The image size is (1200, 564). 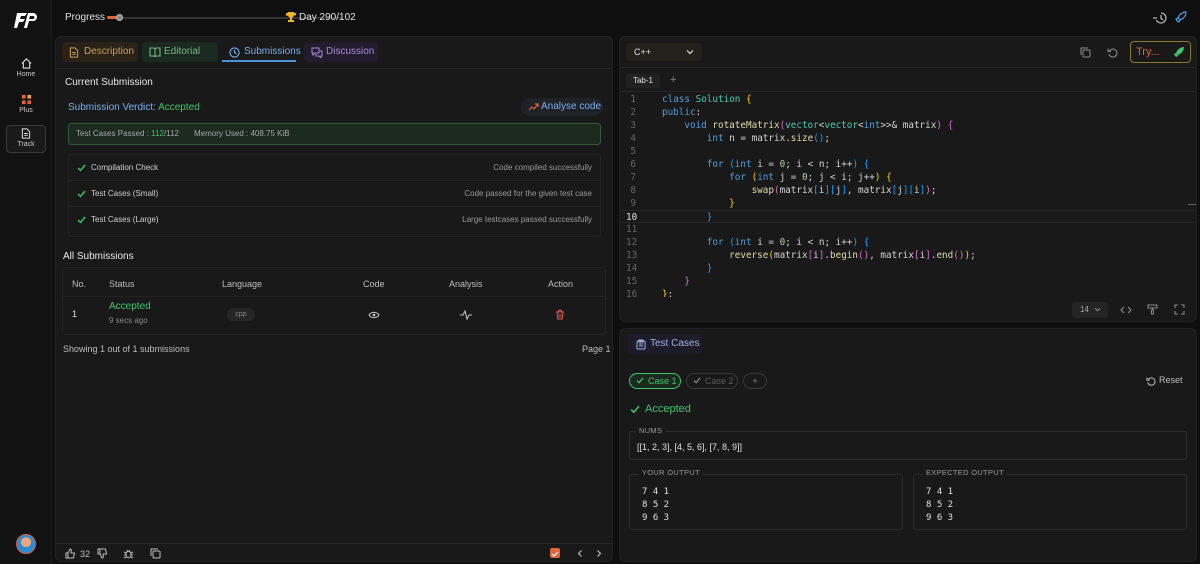 I want to click on fullscreen-icon, so click(x=1179, y=309).